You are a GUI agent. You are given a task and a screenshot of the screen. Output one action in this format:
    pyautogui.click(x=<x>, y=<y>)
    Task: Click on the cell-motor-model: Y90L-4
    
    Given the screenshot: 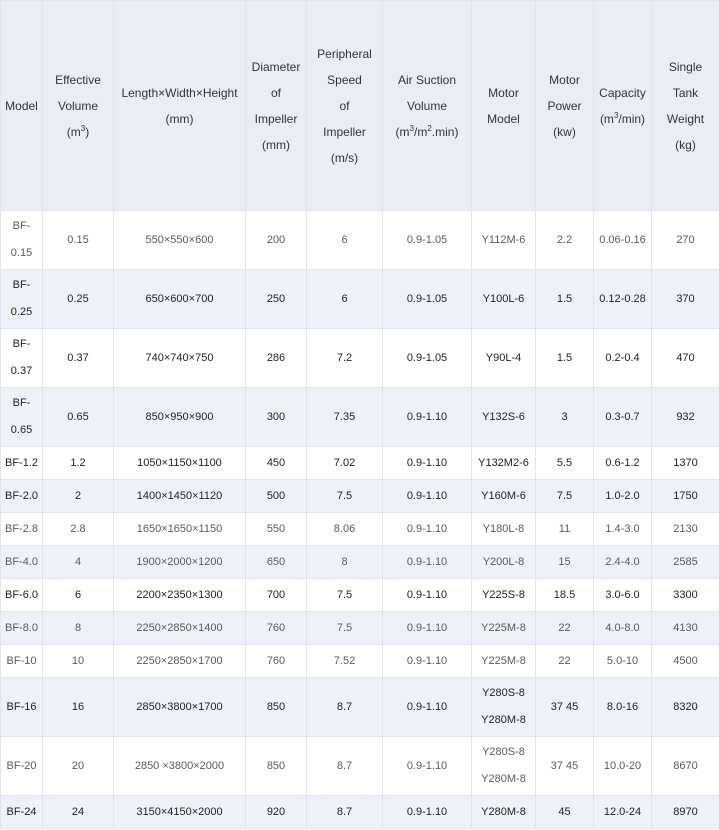 What is the action you would take?
    pyautogui.click(x=503, y=358)
    